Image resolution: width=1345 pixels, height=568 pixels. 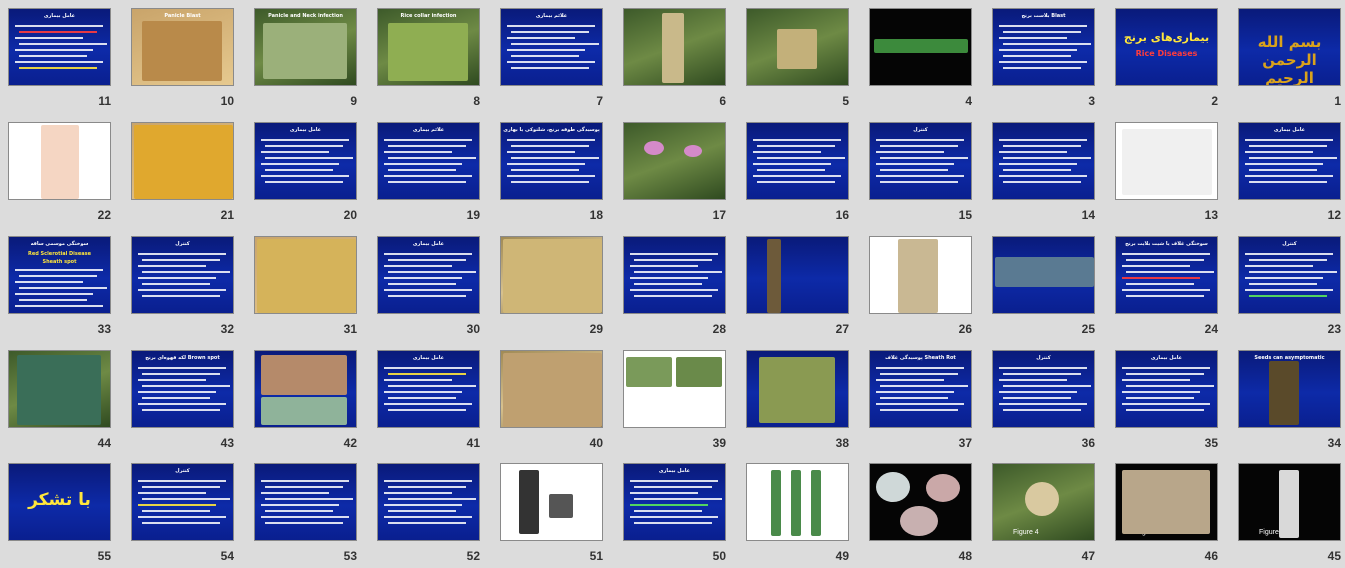 I want to click on slide-thumbnail-3: بلاست برنج Blast, so click(x=1043, y=47).